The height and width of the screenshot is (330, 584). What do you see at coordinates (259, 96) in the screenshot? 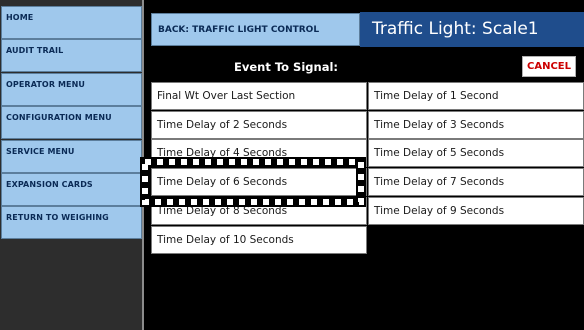
I see `option-final-wt-over-last-section: Final Wt Over Last Section` at bounding box center [259, 96].